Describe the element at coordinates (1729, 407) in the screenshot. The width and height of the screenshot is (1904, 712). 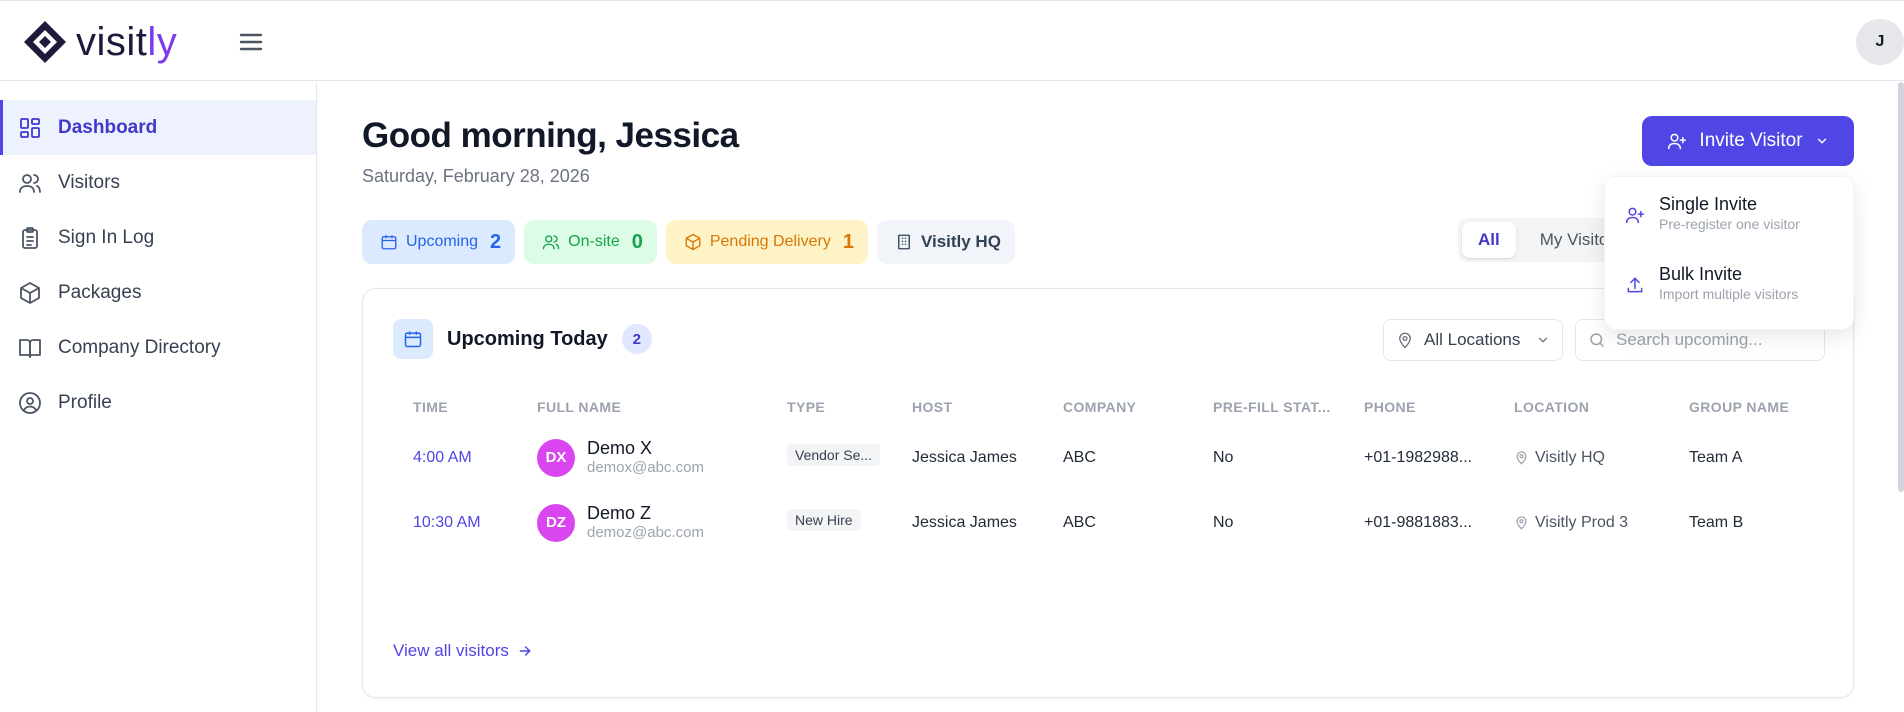
I see `column-header: GROUP NAME` at that location.